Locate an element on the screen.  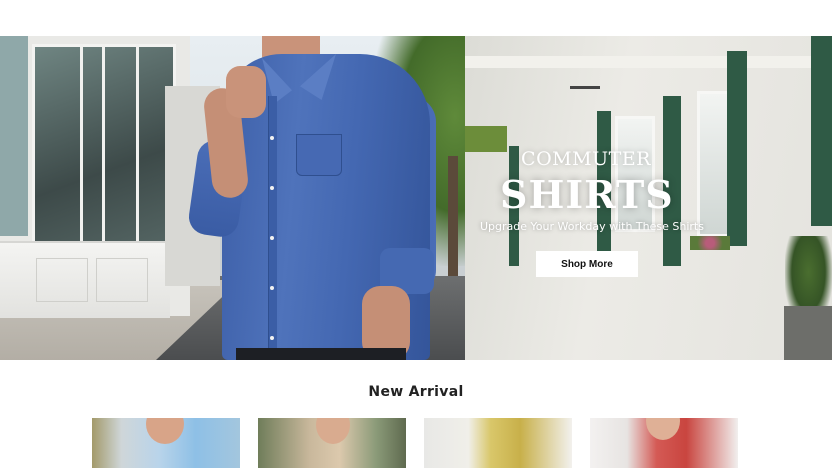
shop-more-button: Shop More is located at coordinates (587, 264).